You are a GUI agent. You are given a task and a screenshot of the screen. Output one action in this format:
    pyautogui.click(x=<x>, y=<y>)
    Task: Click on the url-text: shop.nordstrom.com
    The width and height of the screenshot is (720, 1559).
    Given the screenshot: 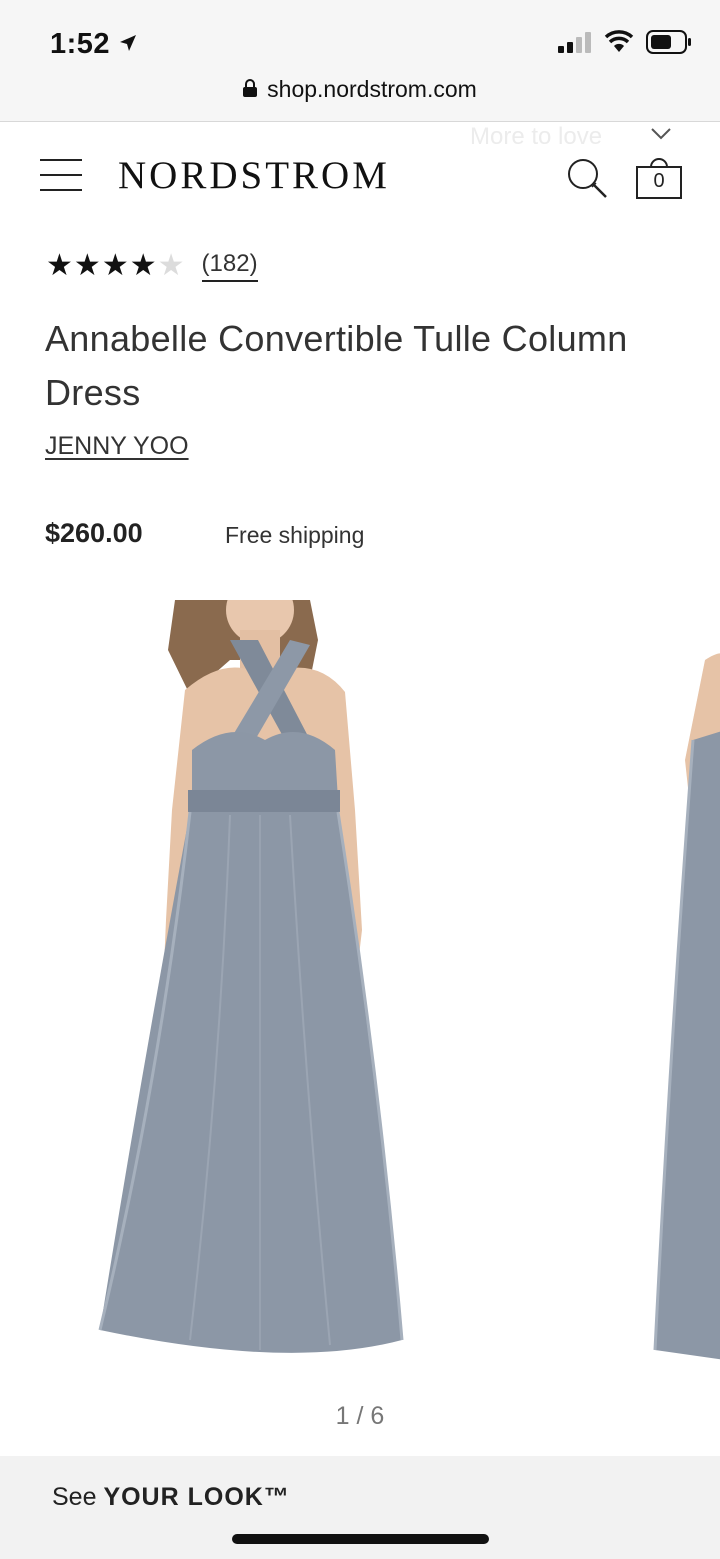 What is the action you would take?
    pyautogui.click(x=372, y=89)
    